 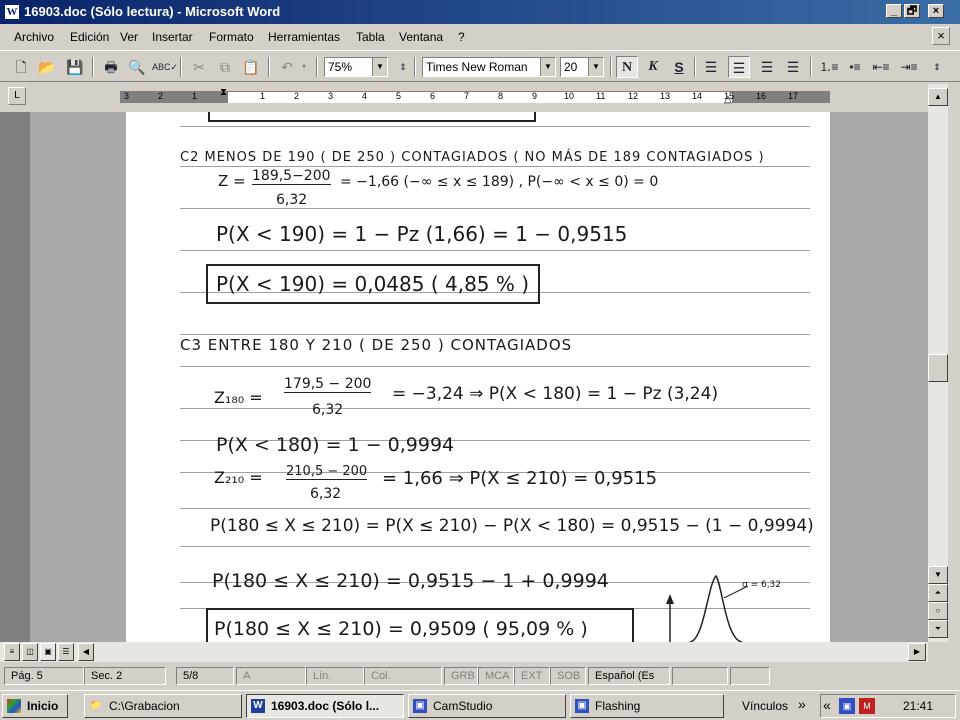 I want to click on save-disk-icon: 💾, so click(x=75, y=67).